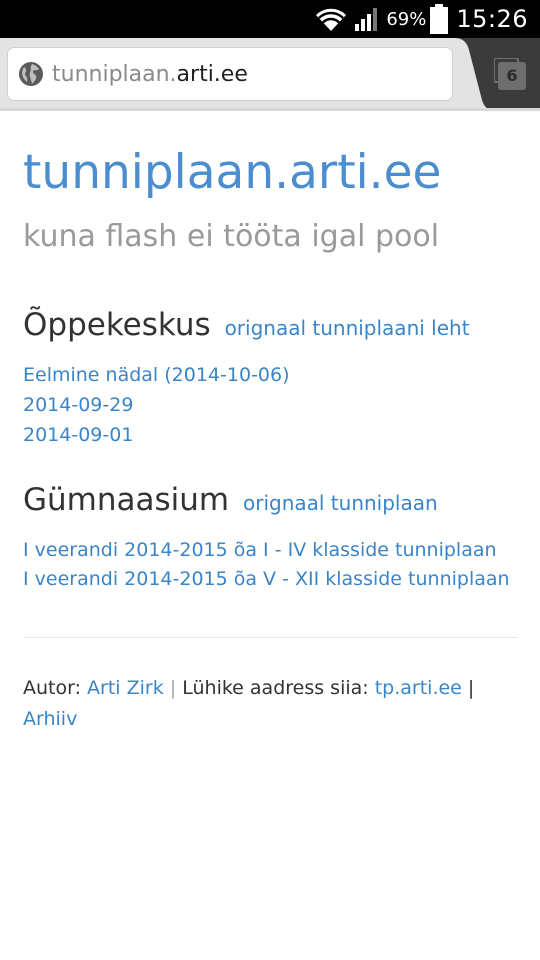 The width and height of the screenshot is (540, 960). Describe the element at coordinates (156, 375) in the screenshot. I see `schedule-link-previous-week: Eelmine nädal (2014-10-06)` at that location.